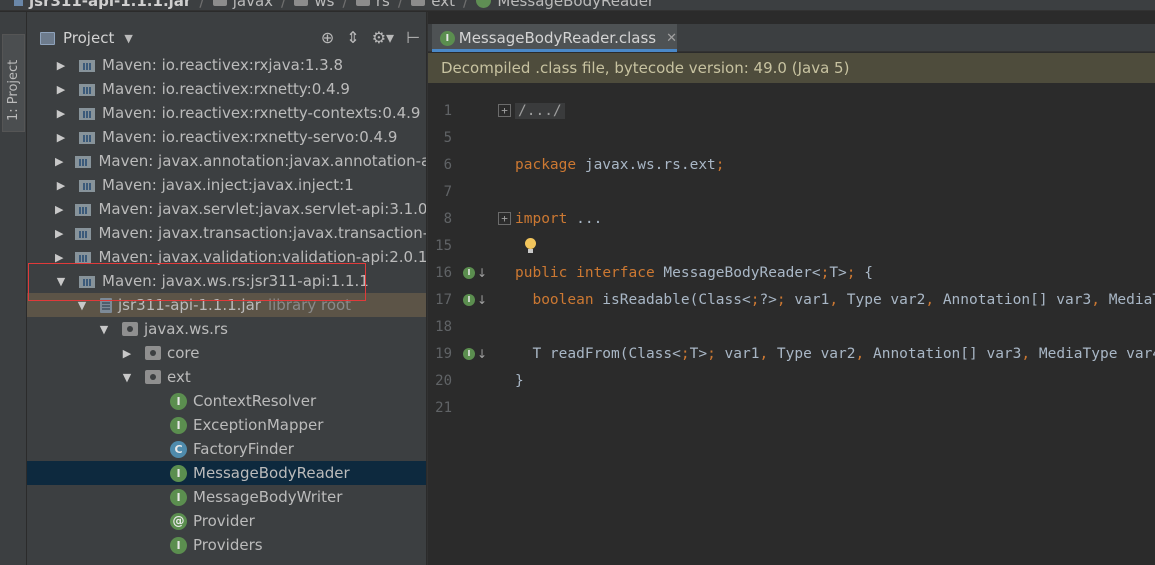 The height and width of the screenshot is (565, 1155). What do you see at coordinates (102, 5) in the screenshot?
I see `breadcrumb-item-jar: jsr311-api-1.1.1.jar` at bounding box center [102, 5].